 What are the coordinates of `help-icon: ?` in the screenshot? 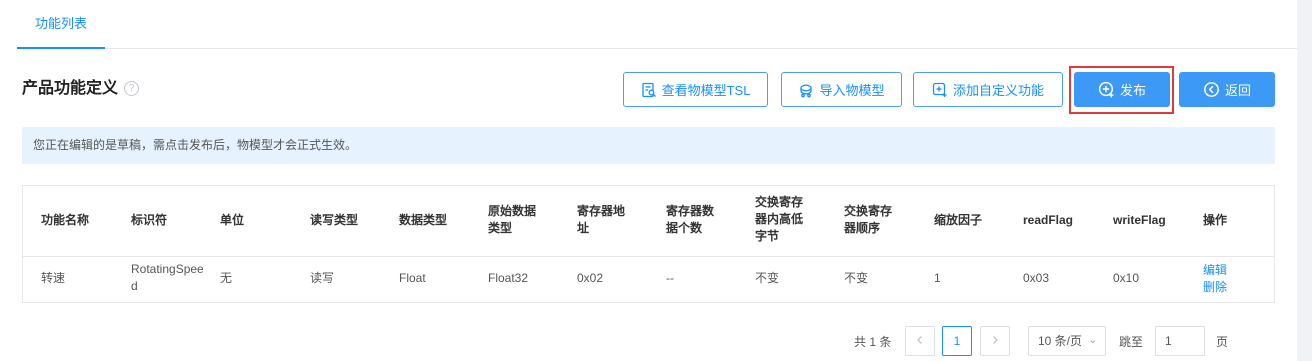 It's located at (131, 88).